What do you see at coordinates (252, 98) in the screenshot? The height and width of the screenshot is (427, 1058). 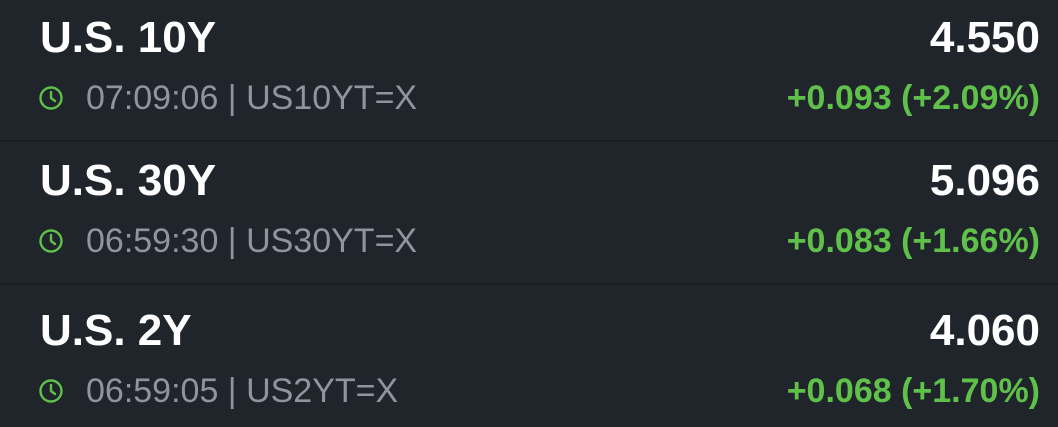 I see `time-and-symbol: 07:09:06 | US10YT=X` at bounding box center [252, 98].